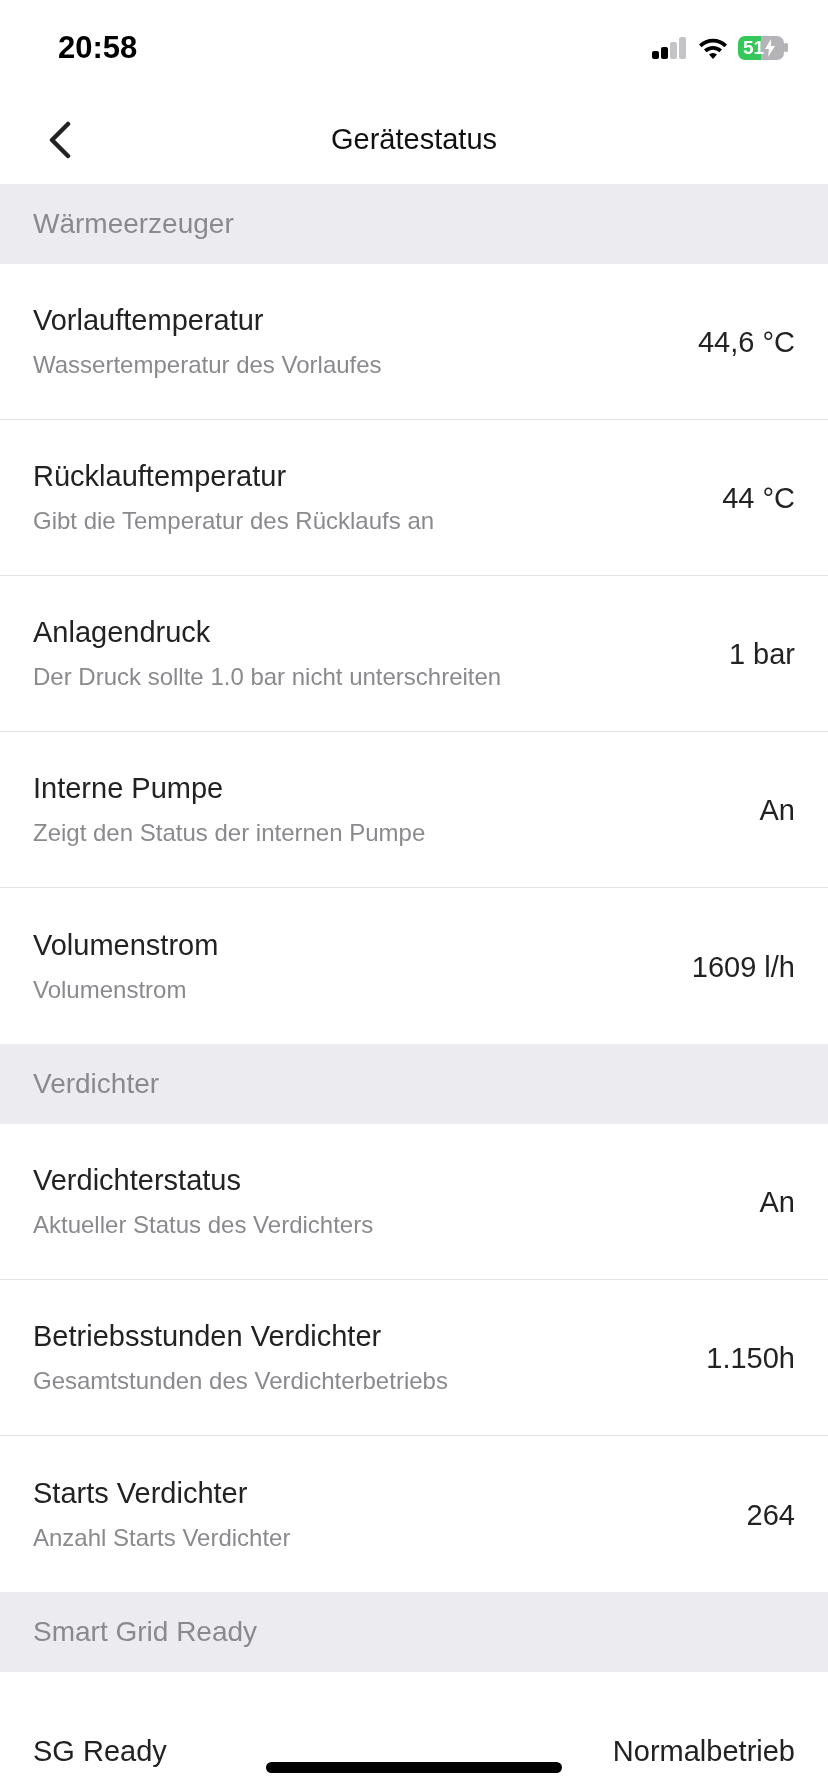 The image size is (828, 1792). Describe the element at coordinates (758, 498) in the screenshot. I see `status-value: 44 °C` at that location.